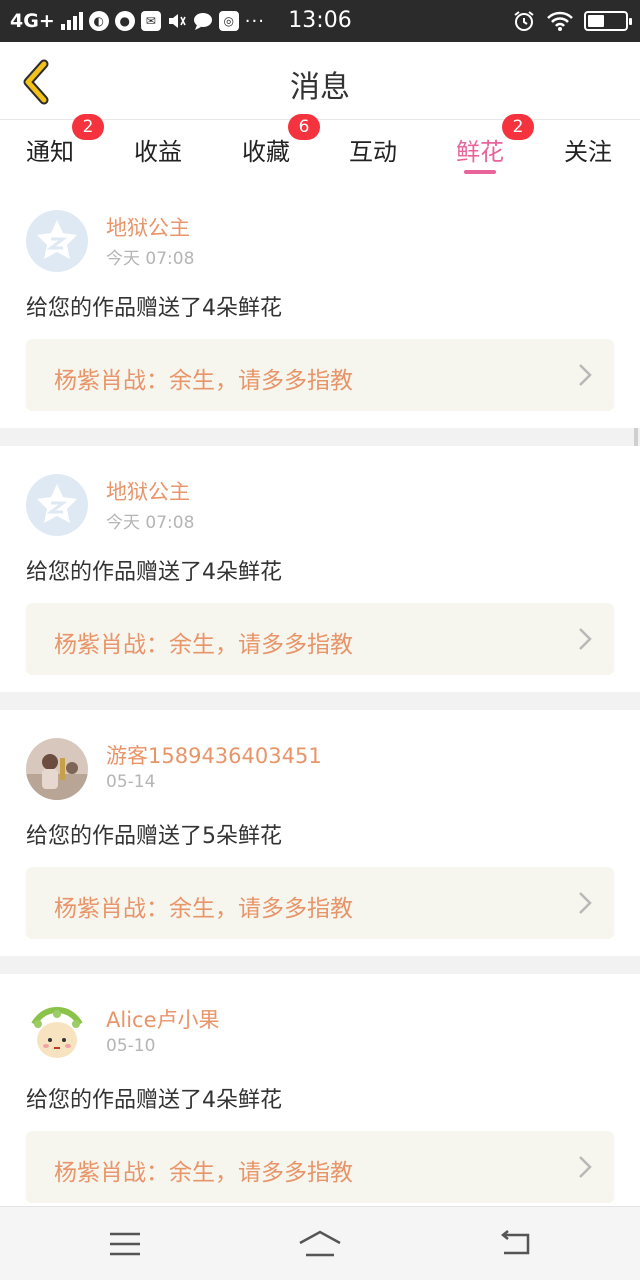 The width and height of the screenshot is (640, 1280). What do you see at coordinates (137, 21) in the screenshot?
I see `status-left: 4G+ ◐ ● ✉ ◎ ···` at bounding box center [137, 21].